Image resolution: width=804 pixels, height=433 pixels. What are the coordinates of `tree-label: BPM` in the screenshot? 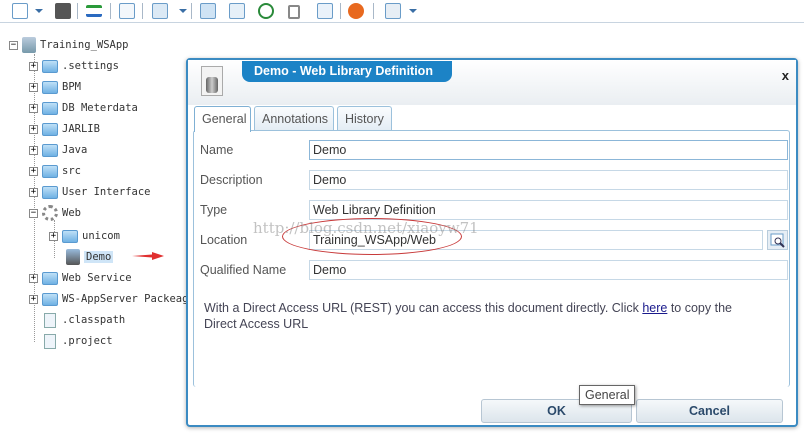 It's located at (71, 87).